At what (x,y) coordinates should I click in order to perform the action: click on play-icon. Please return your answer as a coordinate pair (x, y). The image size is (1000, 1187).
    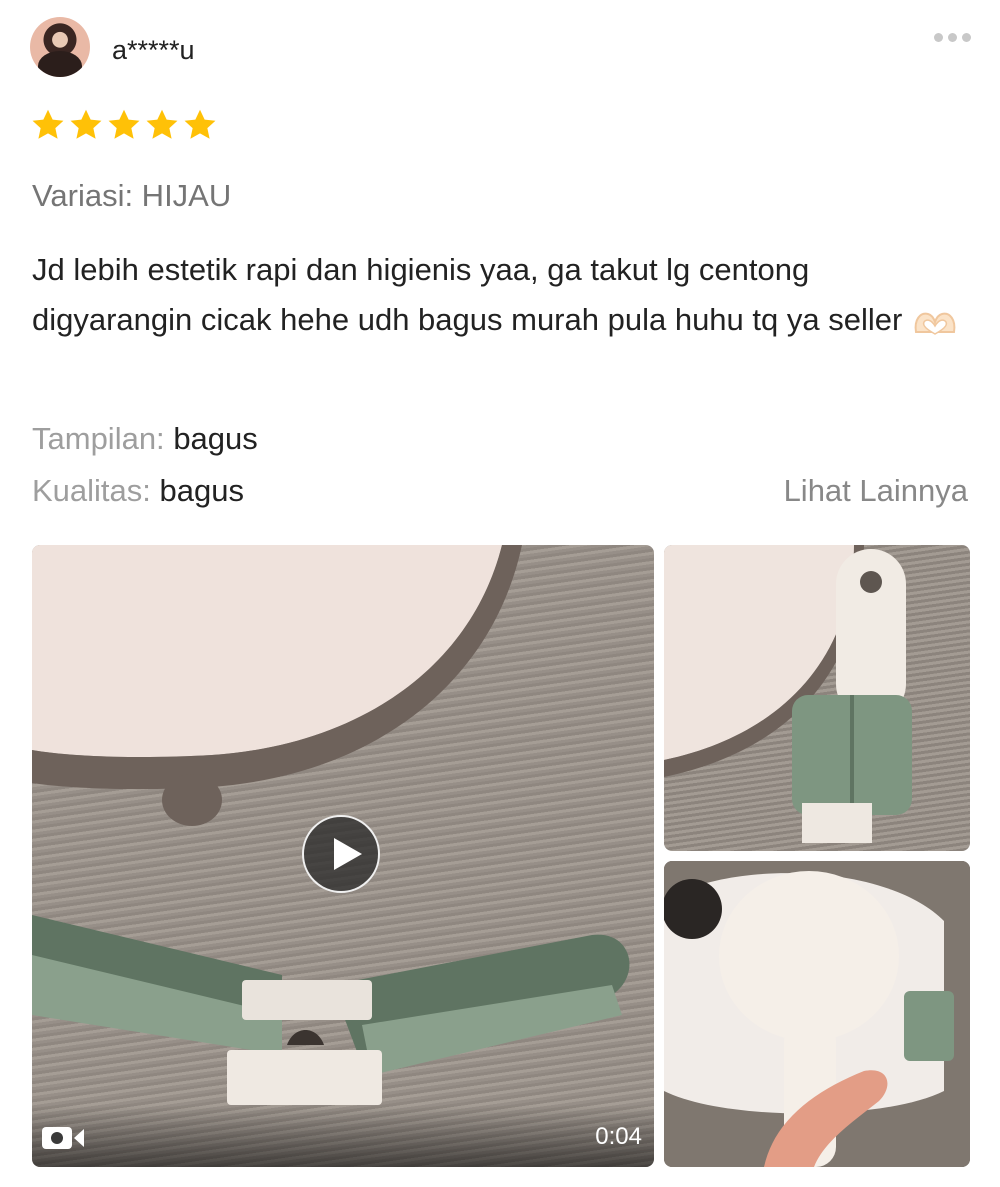
    Looking at the image, I should click on (341, 854).